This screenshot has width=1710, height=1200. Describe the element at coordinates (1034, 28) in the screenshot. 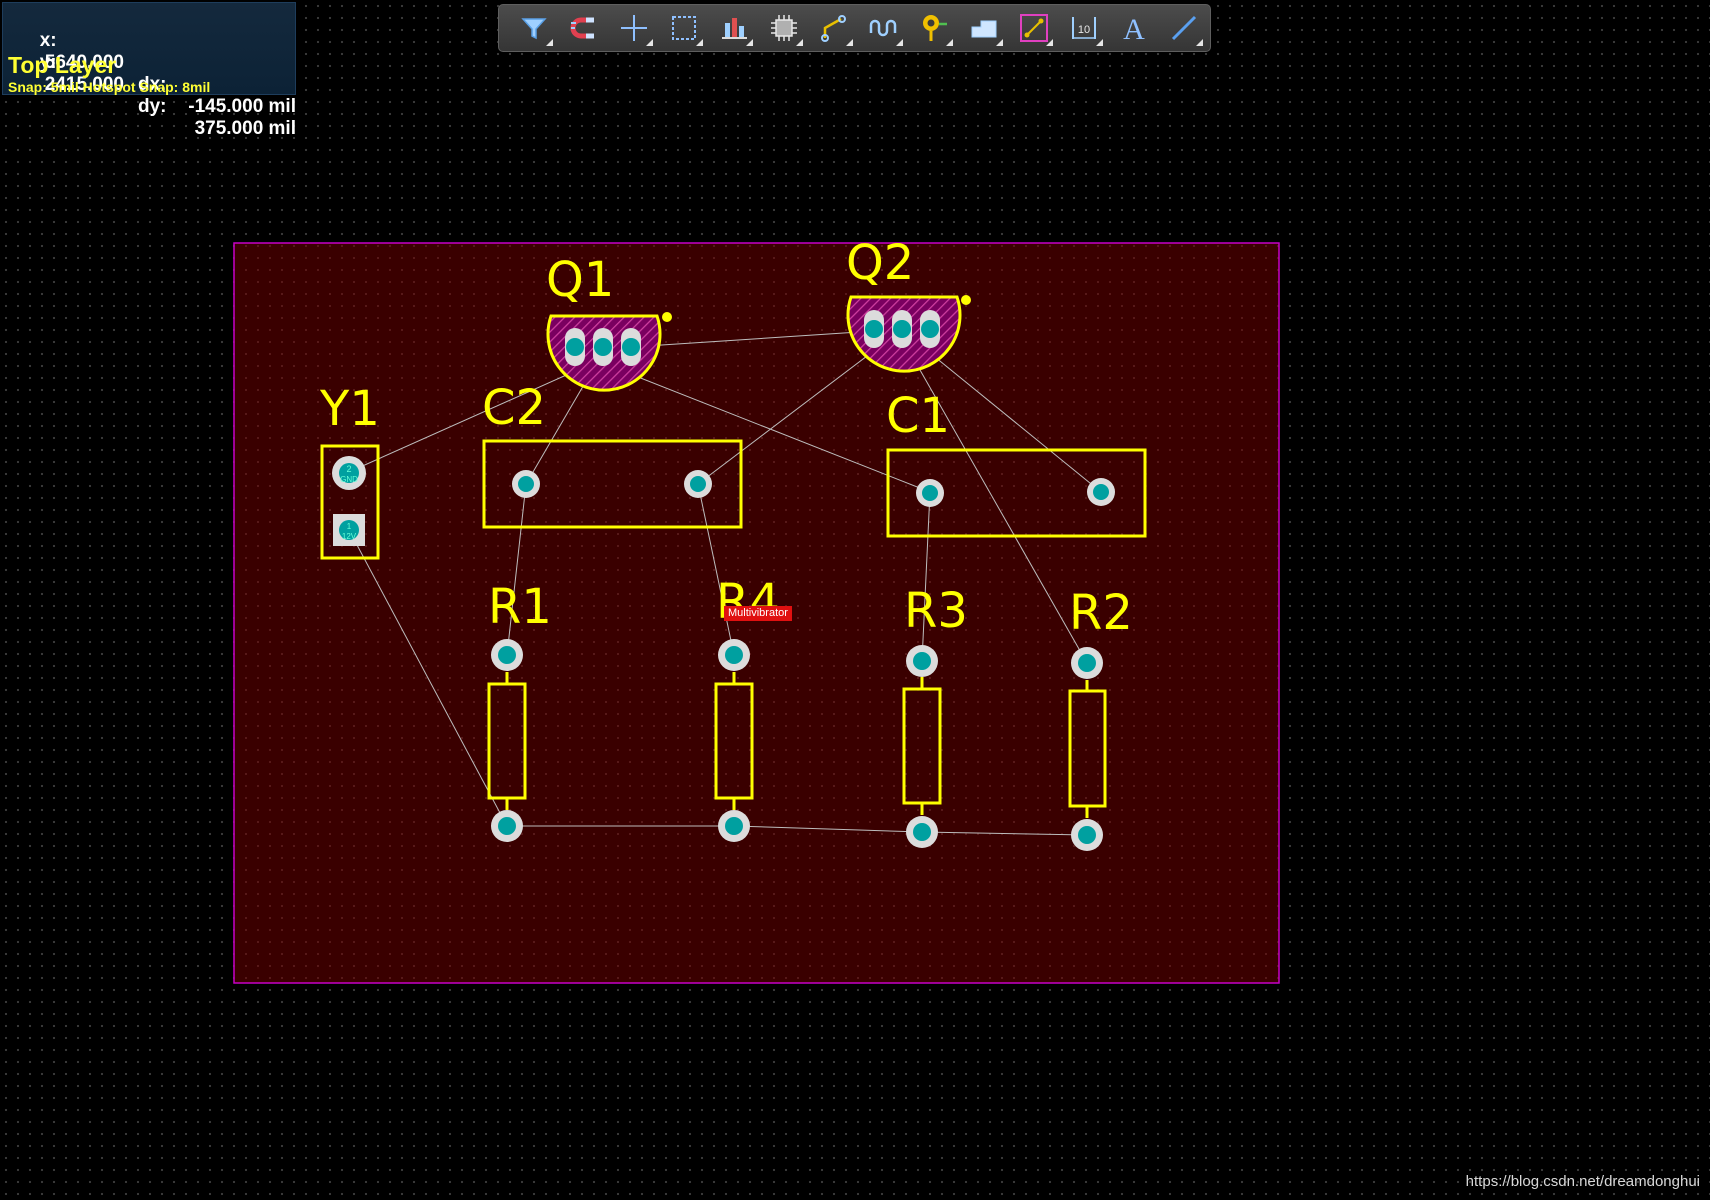

I see `routing-line-button` at that location.